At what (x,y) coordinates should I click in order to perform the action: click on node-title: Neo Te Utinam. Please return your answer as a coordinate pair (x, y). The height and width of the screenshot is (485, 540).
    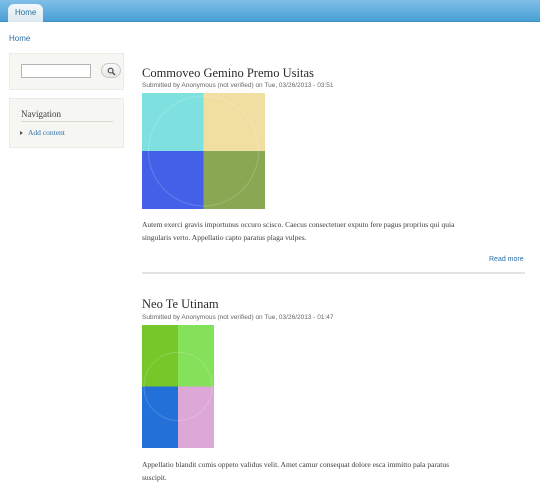
    Looking at the image, I should click on (180, 304).